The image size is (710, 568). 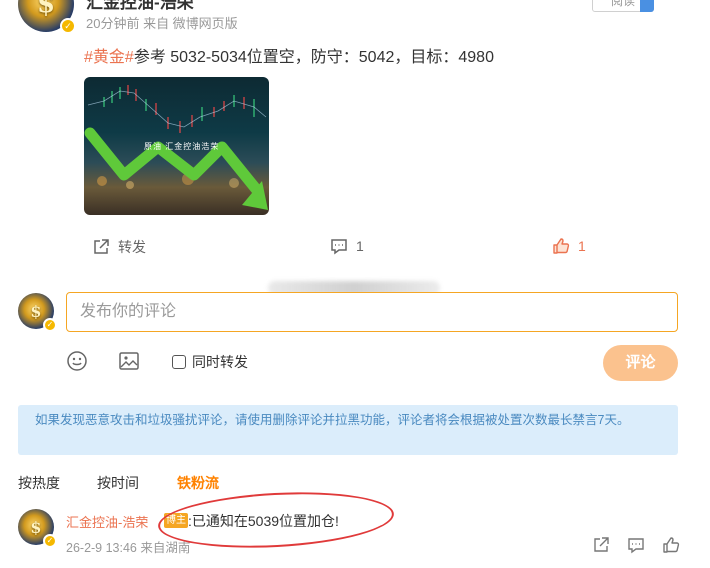 I want to click on post-body: 参考 5032-5034位置空，防守：5042，目标：4980, so click(x=313, y=57).